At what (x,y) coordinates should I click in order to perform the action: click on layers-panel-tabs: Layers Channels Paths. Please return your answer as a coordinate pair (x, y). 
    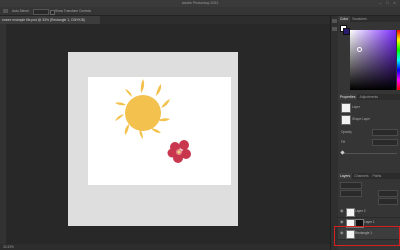
    Looking at the image, I should click on (369, 176).